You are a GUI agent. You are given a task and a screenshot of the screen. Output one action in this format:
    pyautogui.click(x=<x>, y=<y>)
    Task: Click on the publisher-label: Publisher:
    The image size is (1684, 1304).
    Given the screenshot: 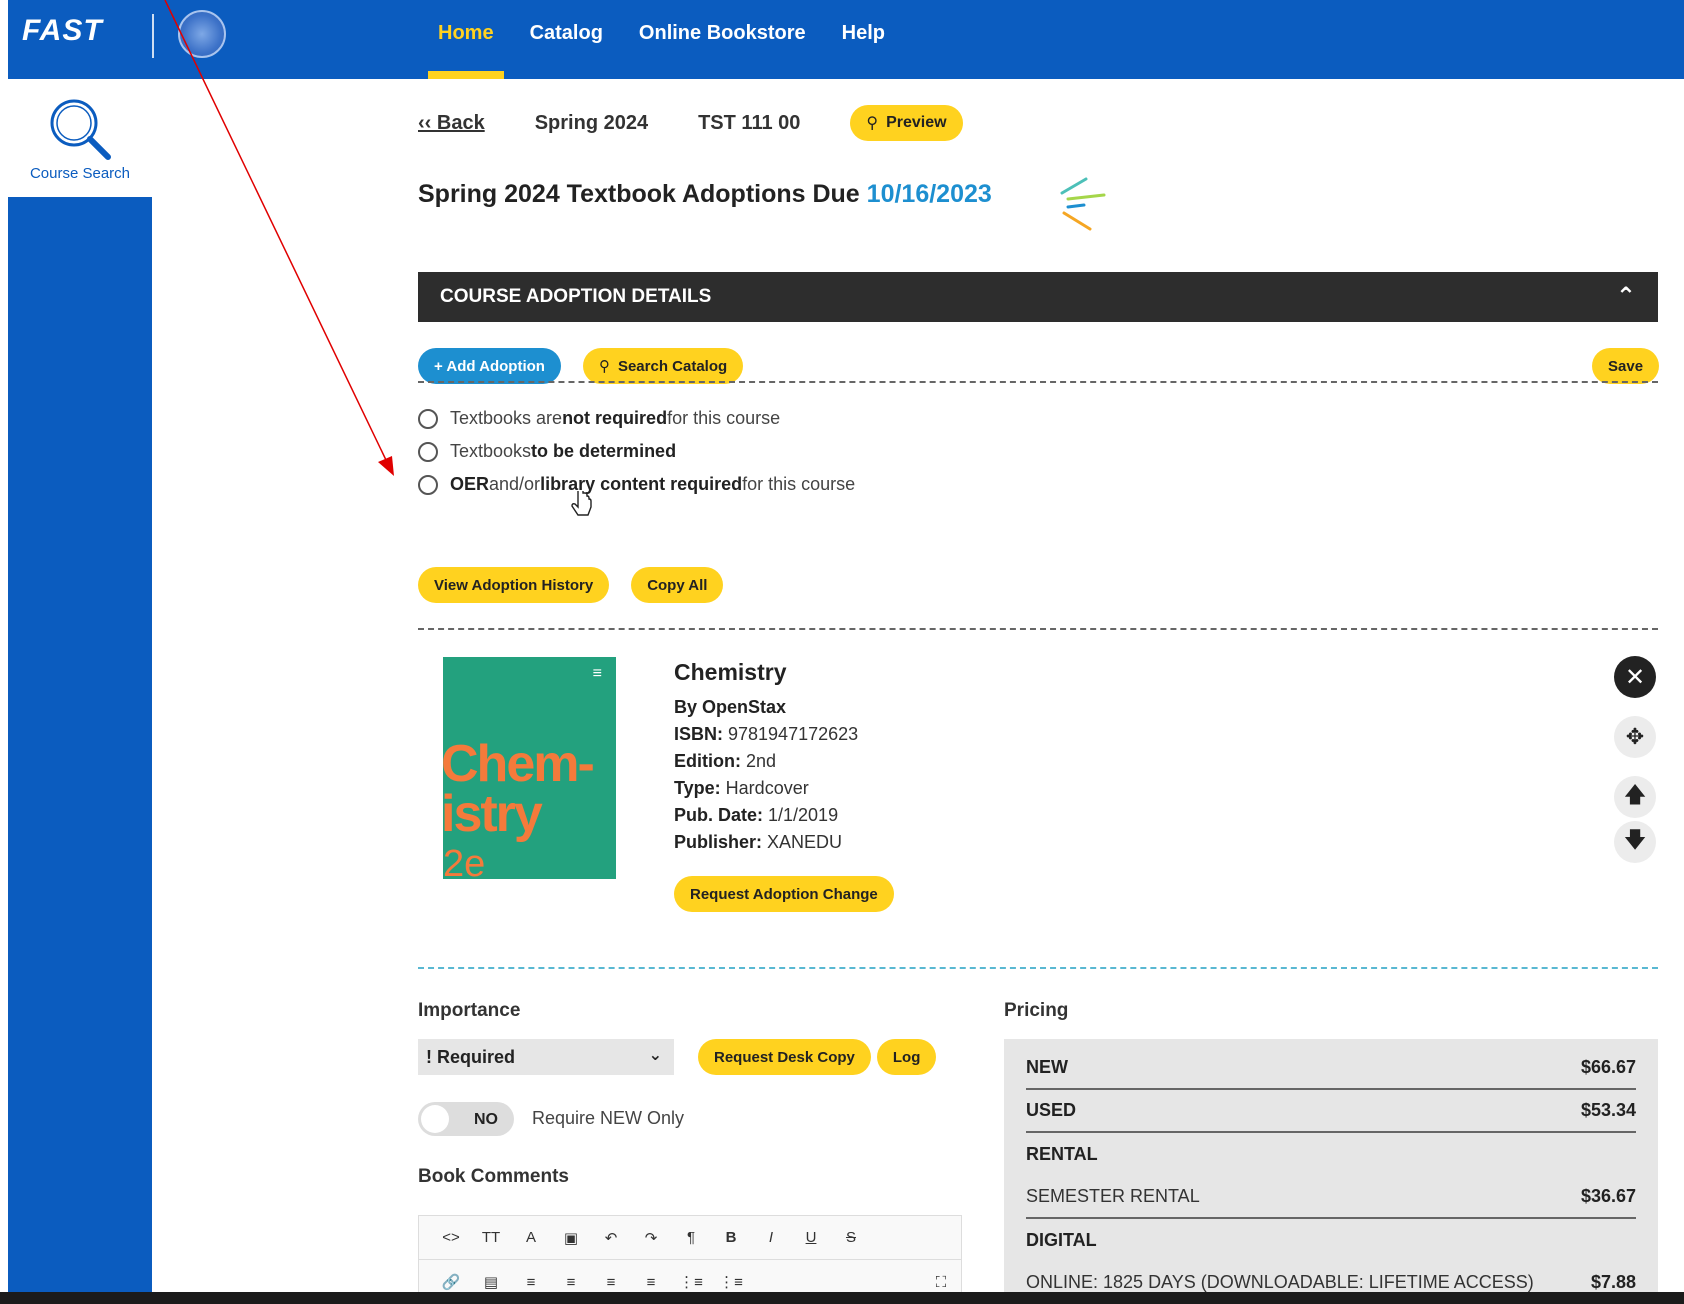 What is the action you would take?
    pyautogui.click(x=718, y=842)
    